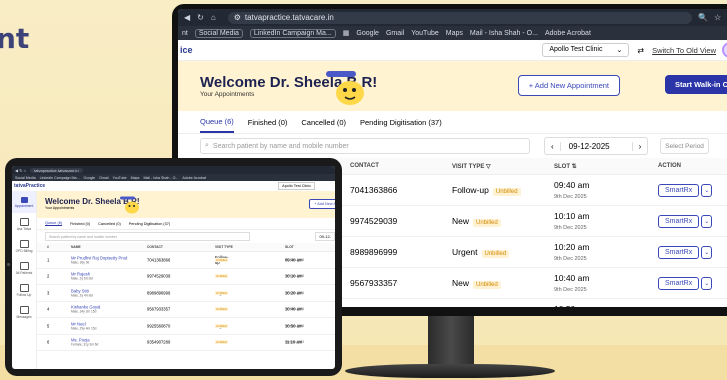 This screenshot has height=380, width=727. Describe the element at coordinates (574, 167) in the screenshot. I see `sort-icon: ⇅` at that location.